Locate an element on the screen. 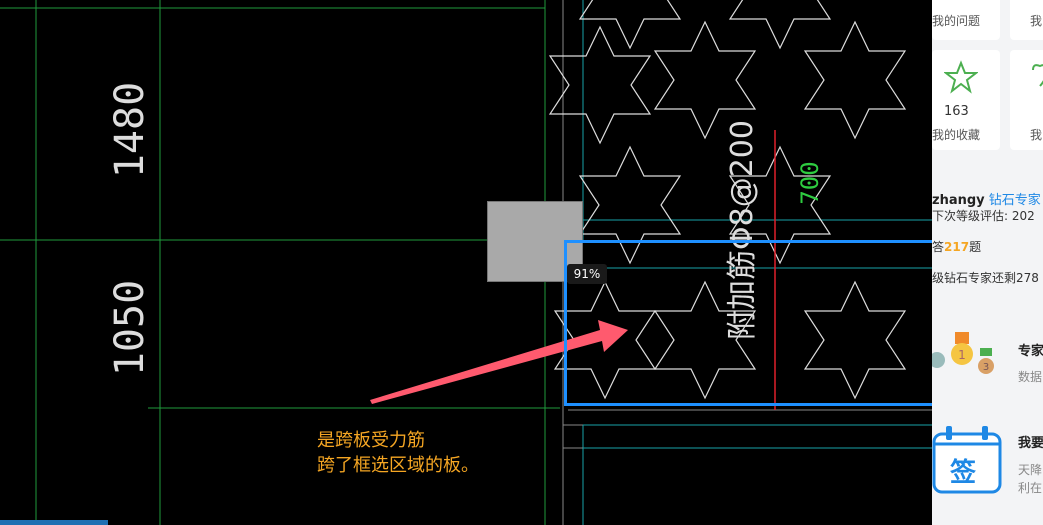 The width and height of the screenshot is (1043, 525). star-icon is located at coordinates (961, 77).